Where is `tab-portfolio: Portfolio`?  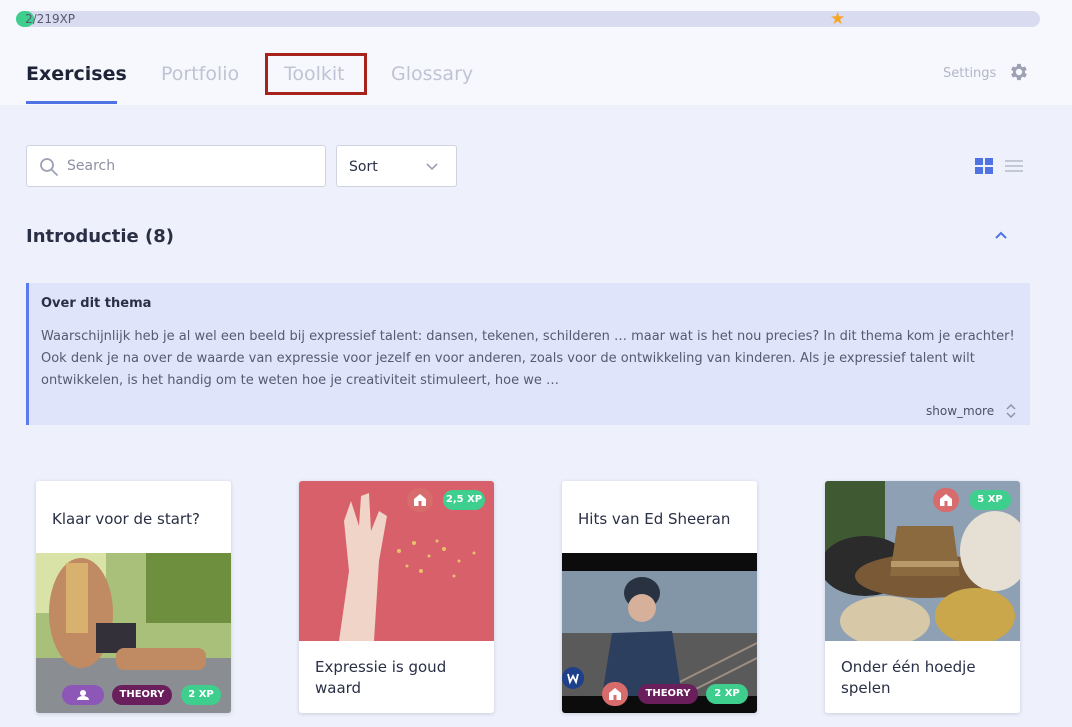 tab-portfolio: Portfolio is located at coordinates (200, 74).